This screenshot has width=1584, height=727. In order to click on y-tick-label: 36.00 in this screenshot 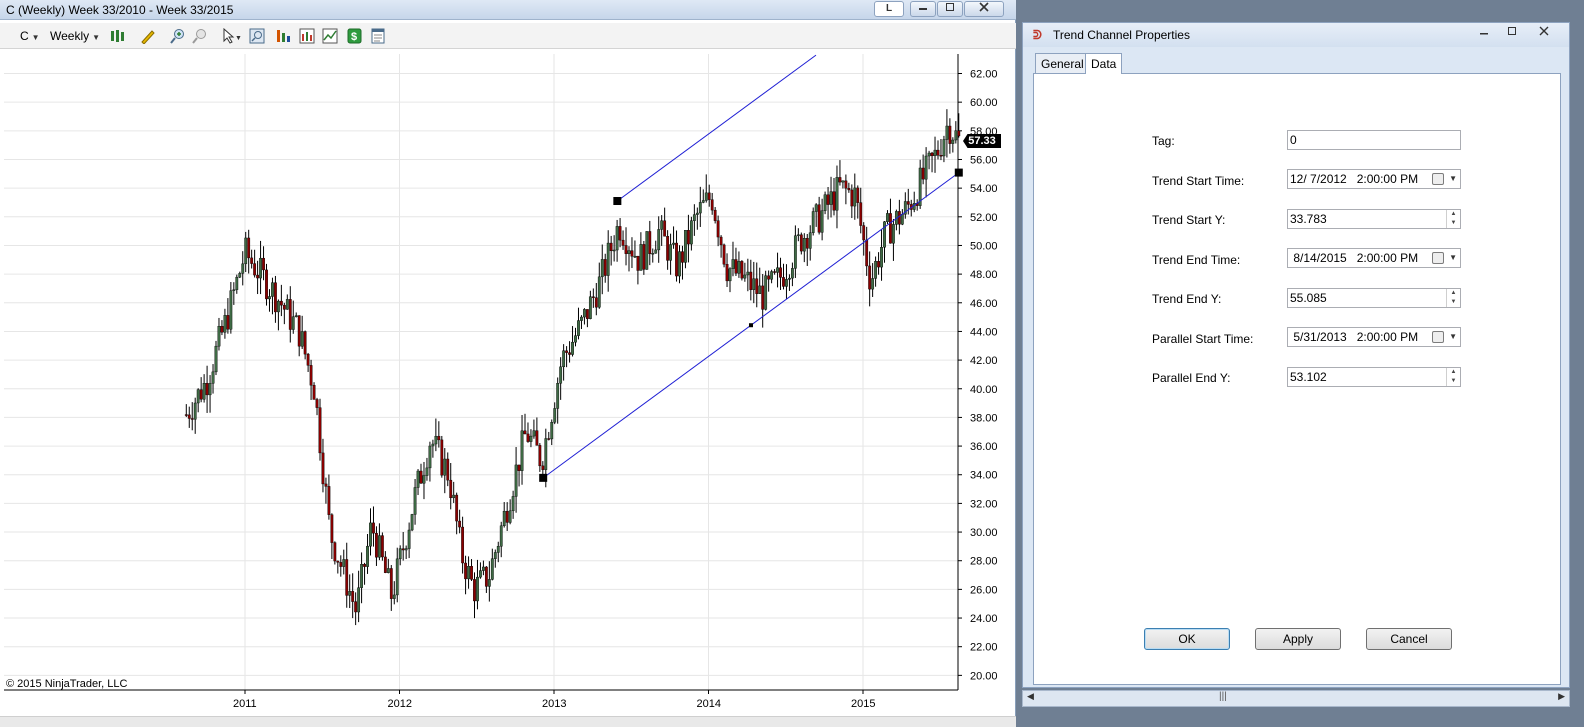, I will do `click(984, 447)`.